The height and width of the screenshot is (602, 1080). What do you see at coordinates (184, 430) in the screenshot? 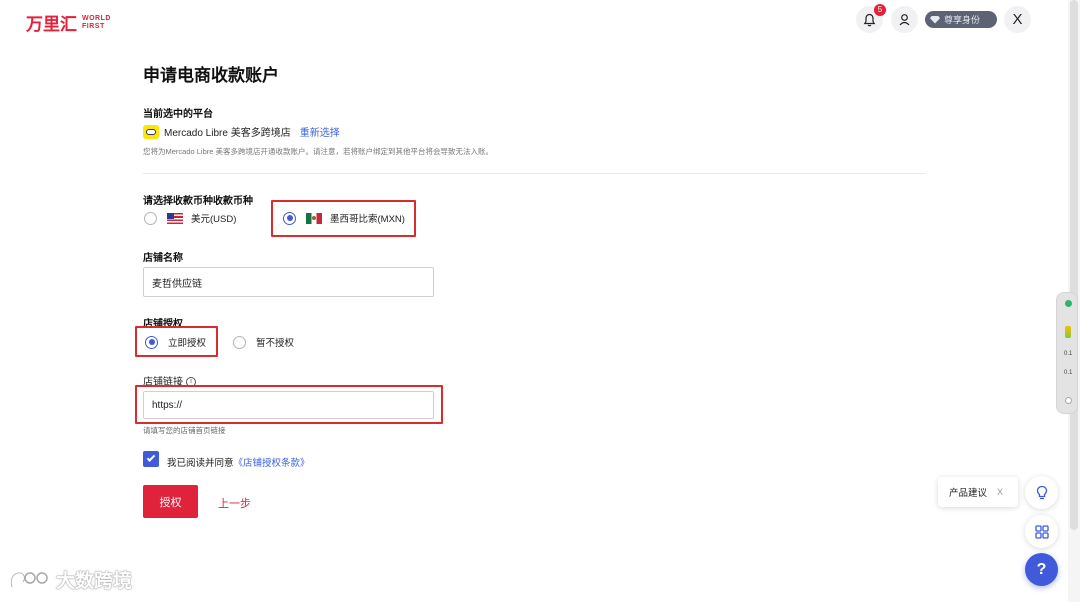
I see `store-link-hint: 请填写您的店铺首页链接` at bounding box center [184, 430].